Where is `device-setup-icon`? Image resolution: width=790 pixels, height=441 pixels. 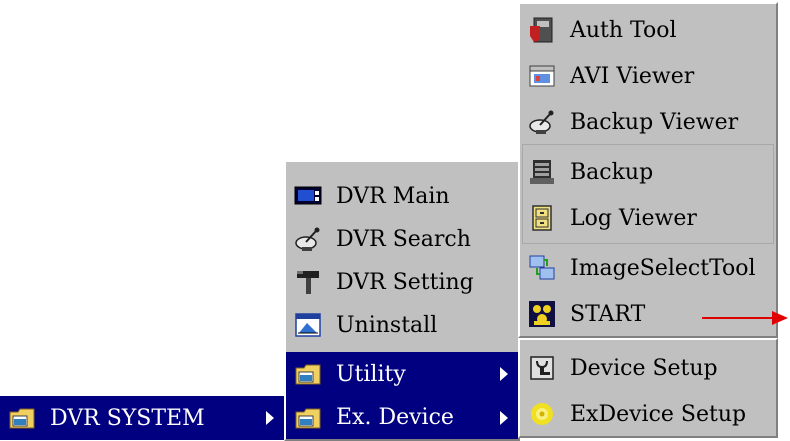 device-setup-icon is located at coordinates (542, 368).